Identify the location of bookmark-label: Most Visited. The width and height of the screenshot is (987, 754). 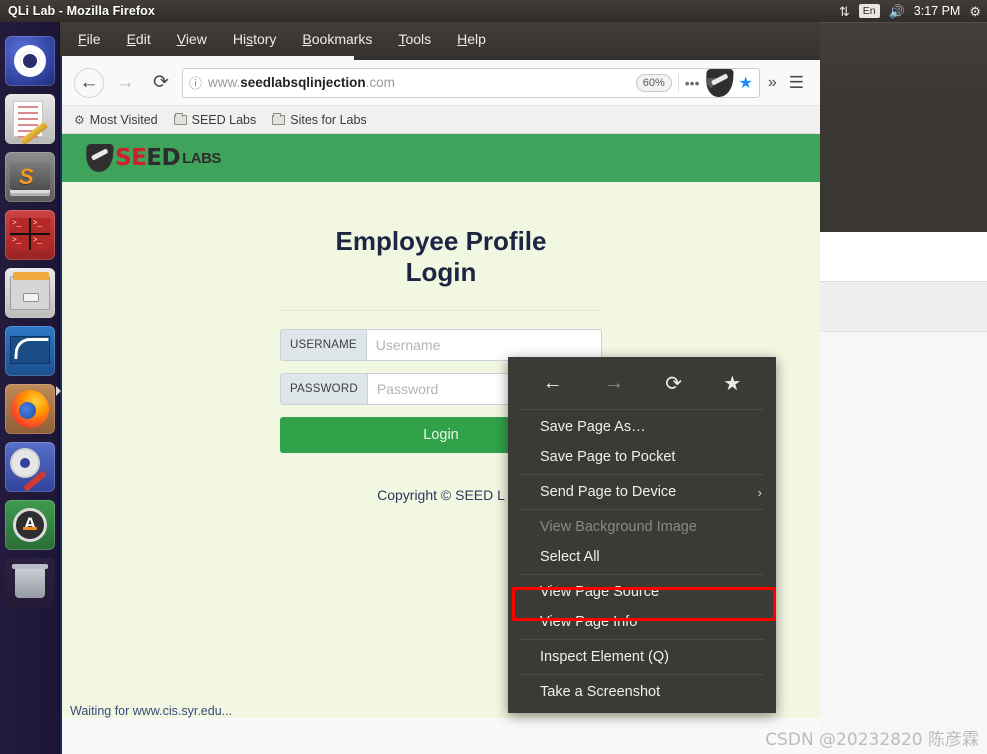
(123, 119).